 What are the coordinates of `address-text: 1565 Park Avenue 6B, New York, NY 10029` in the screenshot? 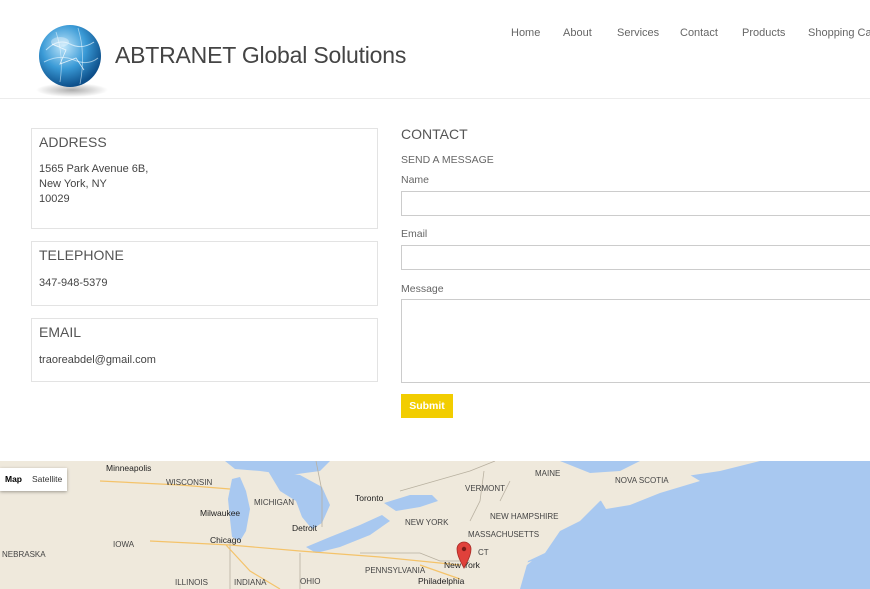 It's located at (93, 184).